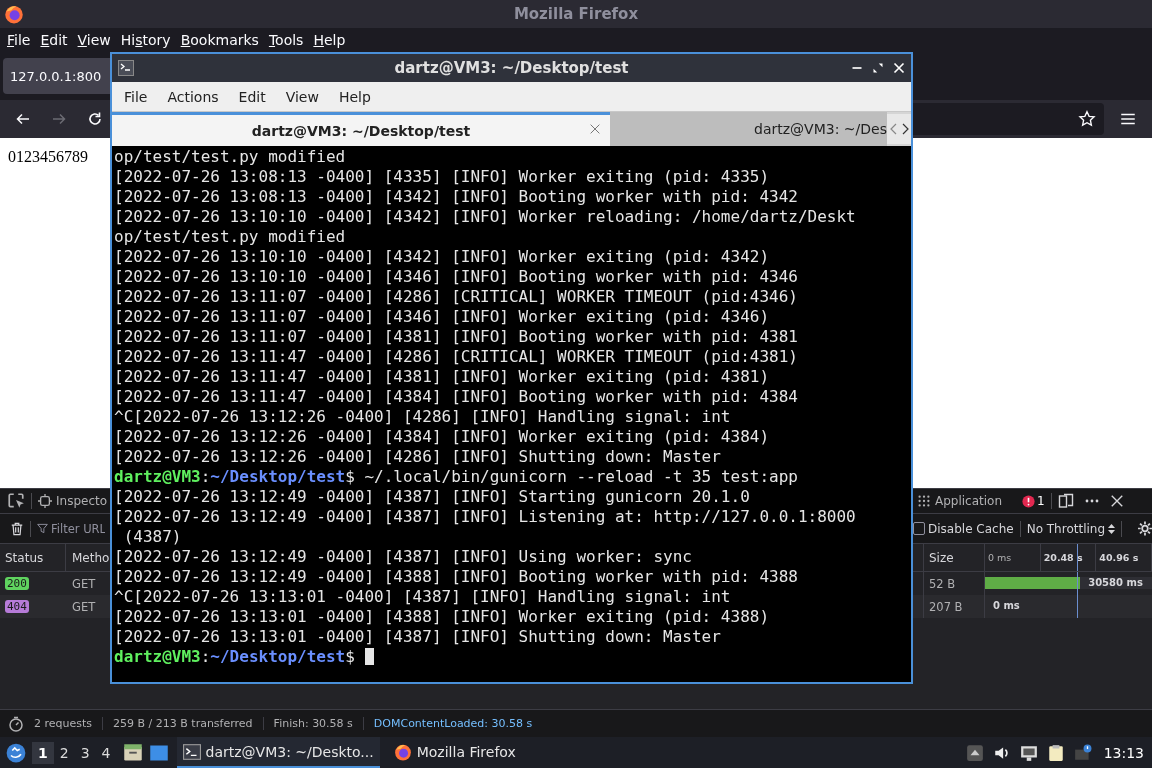 The width and height of the screenshot is (1152, 768). Describe the element at coordinates (56, 76) in the screenshot. I see `browser-tab: 127.0.0.1:800` at that location.